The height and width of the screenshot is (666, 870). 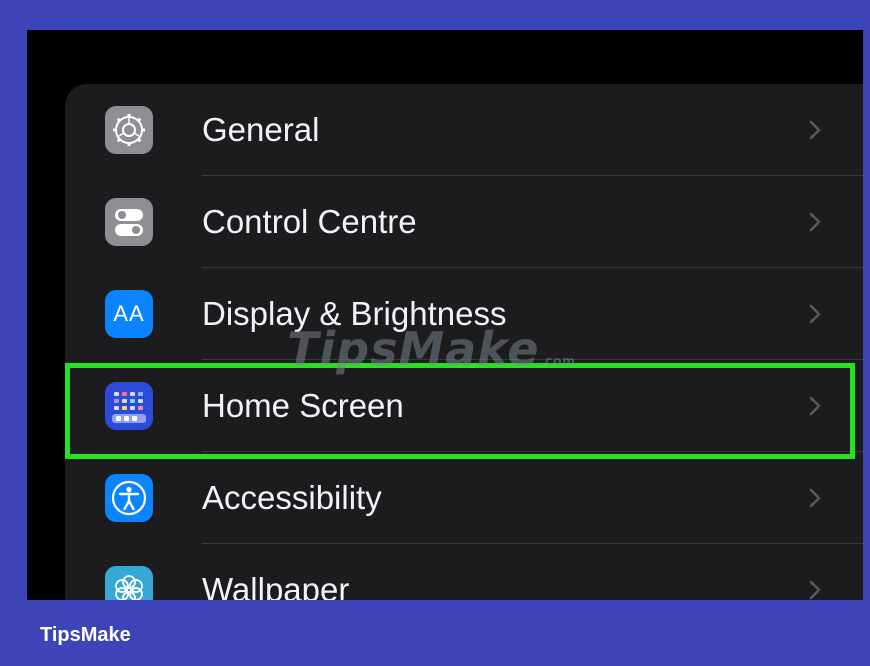 What do you see at coordinates (460, 411) in the screenshot?
I see `home-screen-highlight-box` at bounding box center [460, 411].